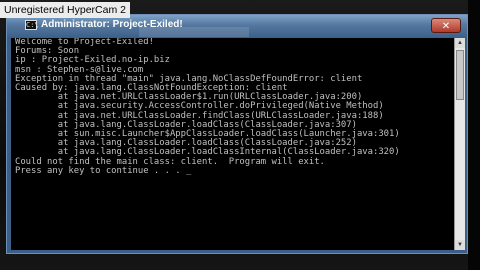 The height and width of the screenshot is (270, 480). I want to click on title-bar: C:\ Administrator: Project-Exiled! ✕, so click(237, 26).